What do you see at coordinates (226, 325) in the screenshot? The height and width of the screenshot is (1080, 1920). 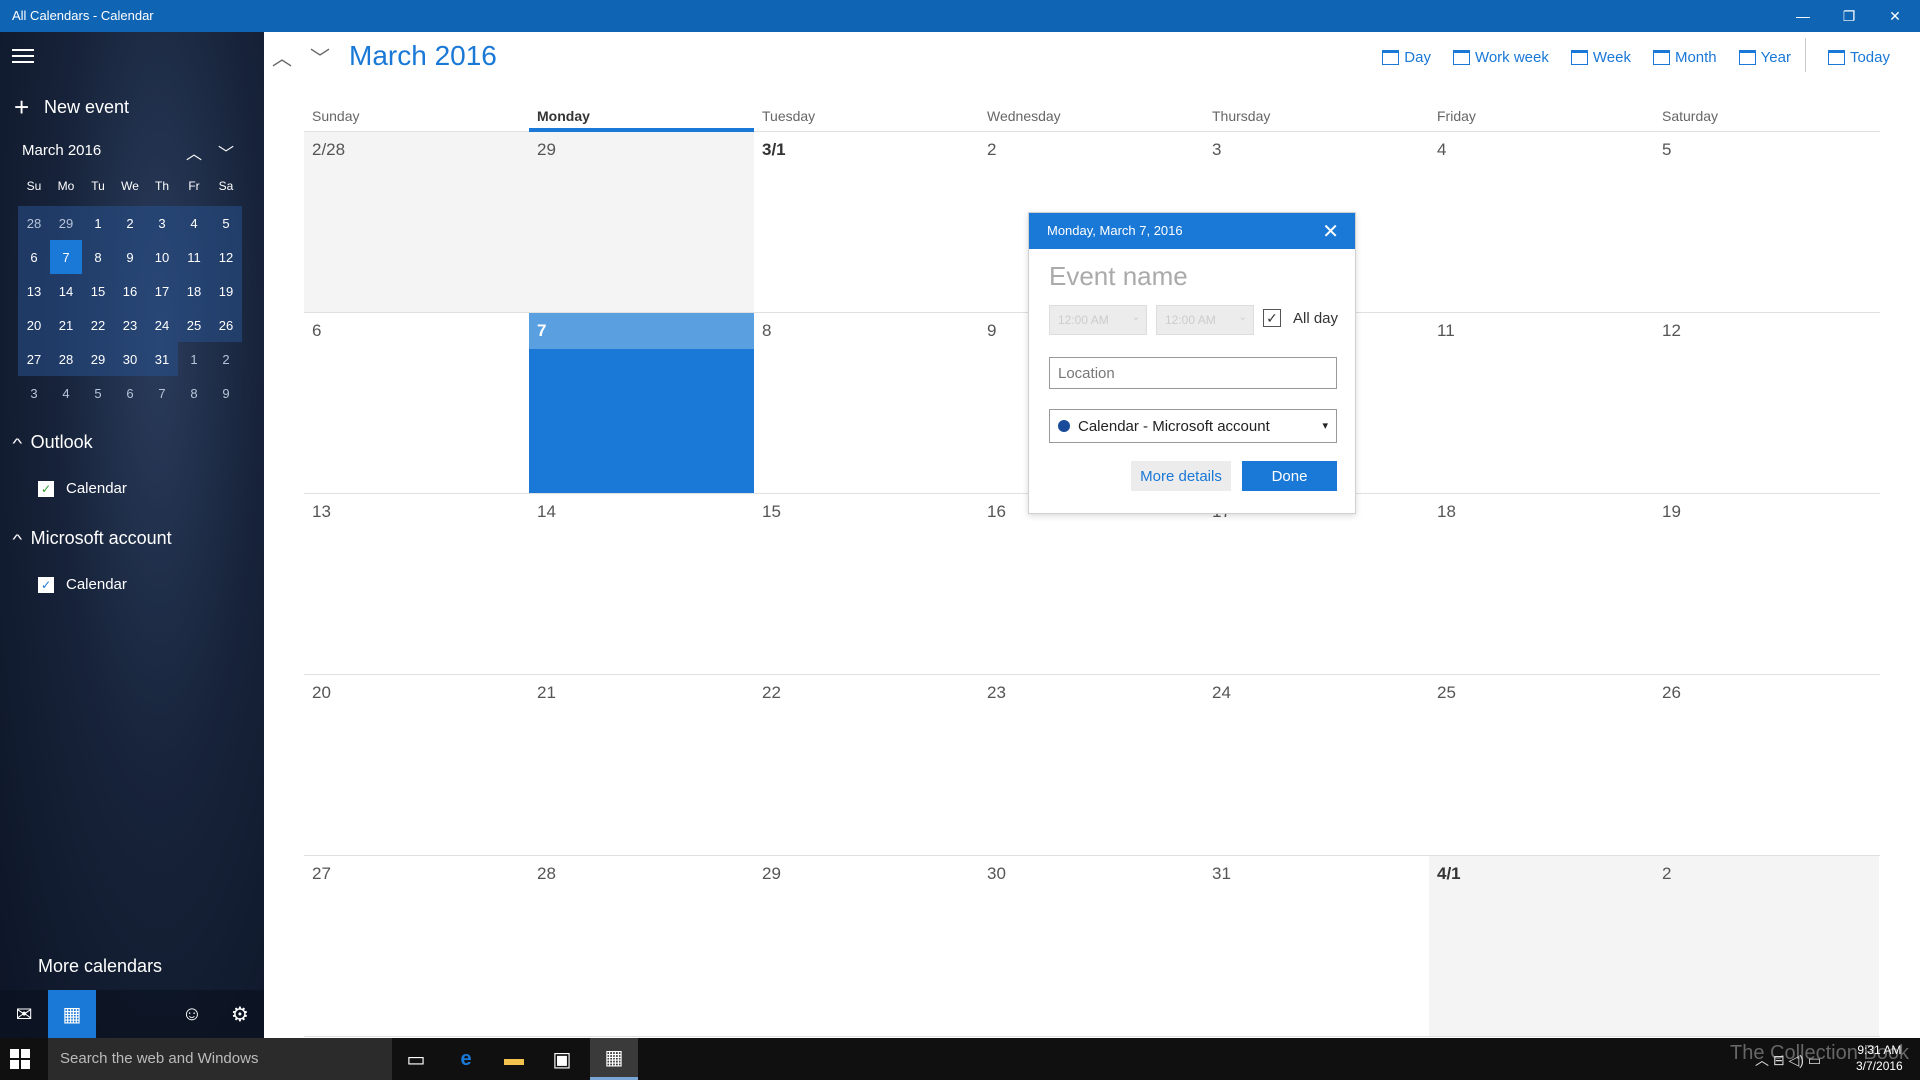 I see `mini-day: 26` at bounding box center [226, 325].